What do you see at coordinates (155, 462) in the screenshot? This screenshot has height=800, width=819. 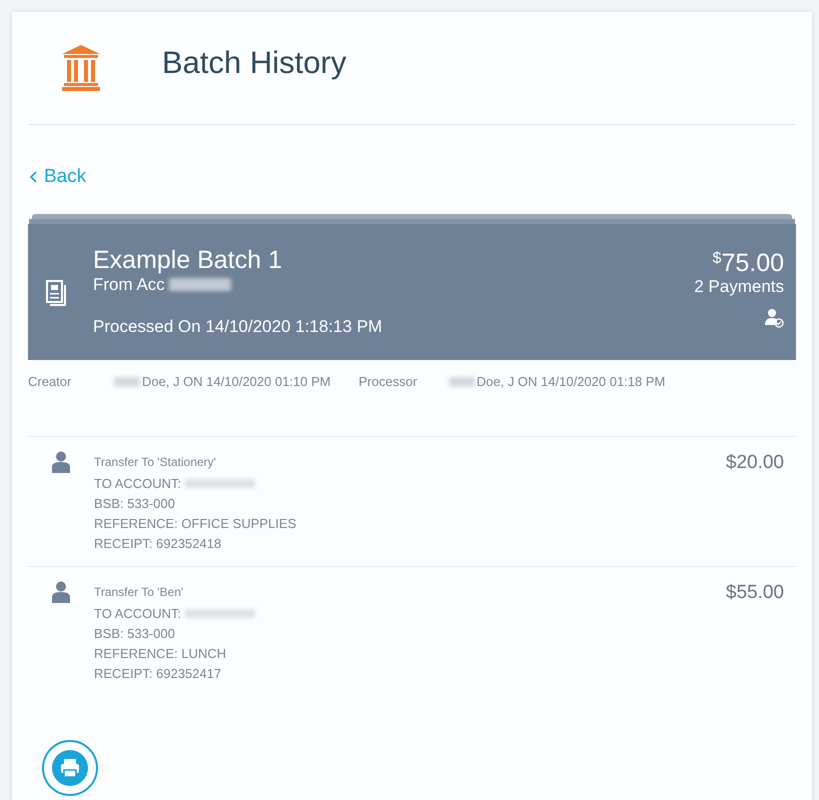 I see `transfer-title: Transfer To 'Stationery'` at bounding box center [155, 462].